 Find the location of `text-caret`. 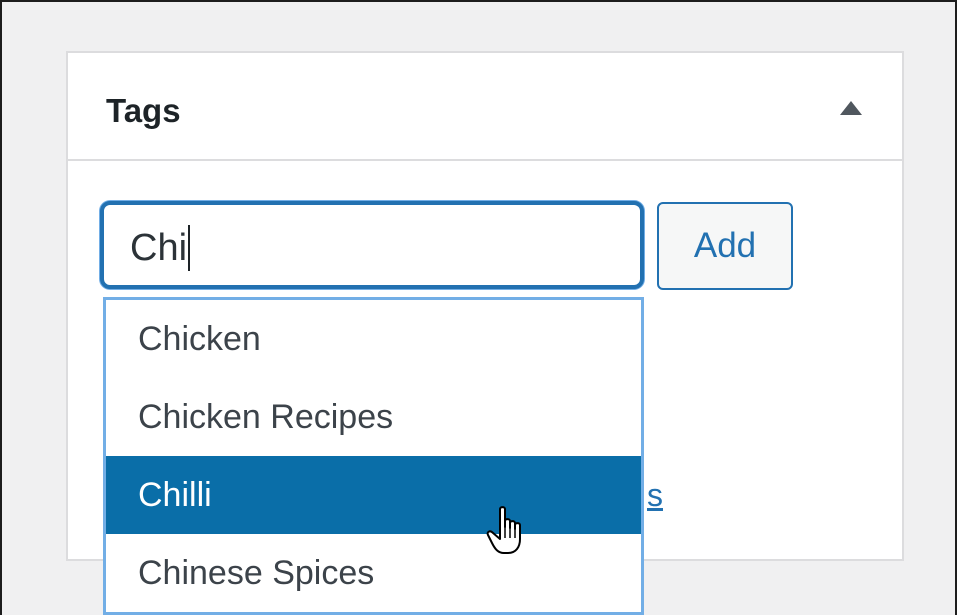

text-caret is located at coordinates (189, 248).